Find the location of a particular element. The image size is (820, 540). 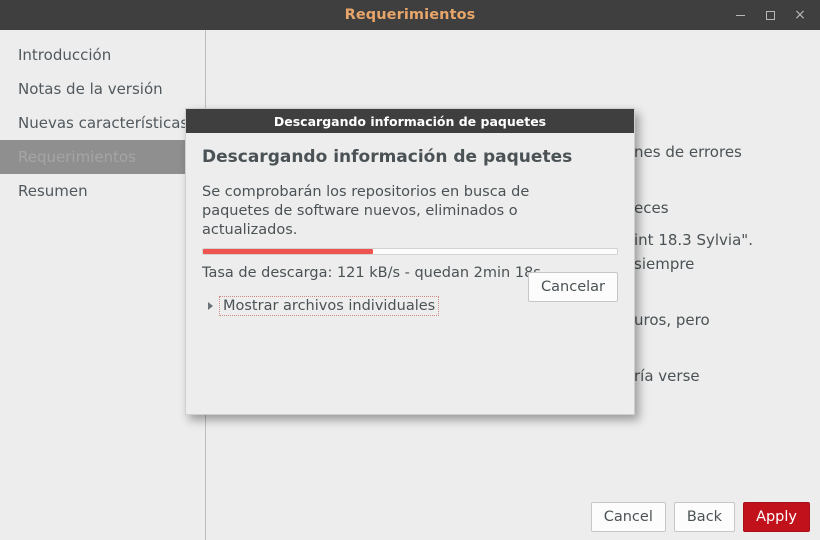

window-controls: × is located at coordinates (770, 15).